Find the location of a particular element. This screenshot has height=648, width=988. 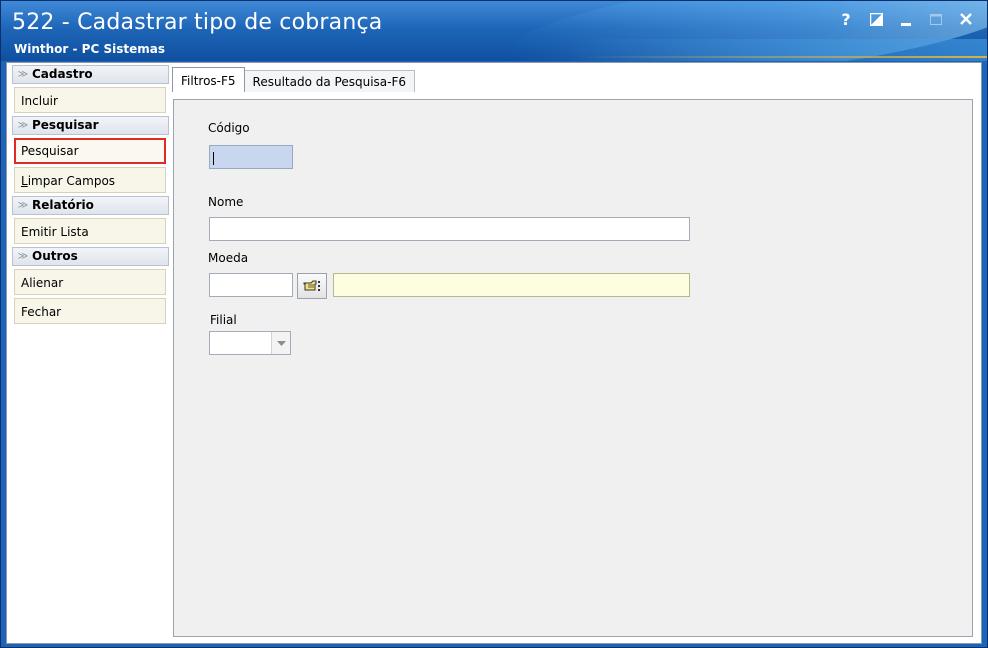

close-icon is located at coordinates (966, 19).